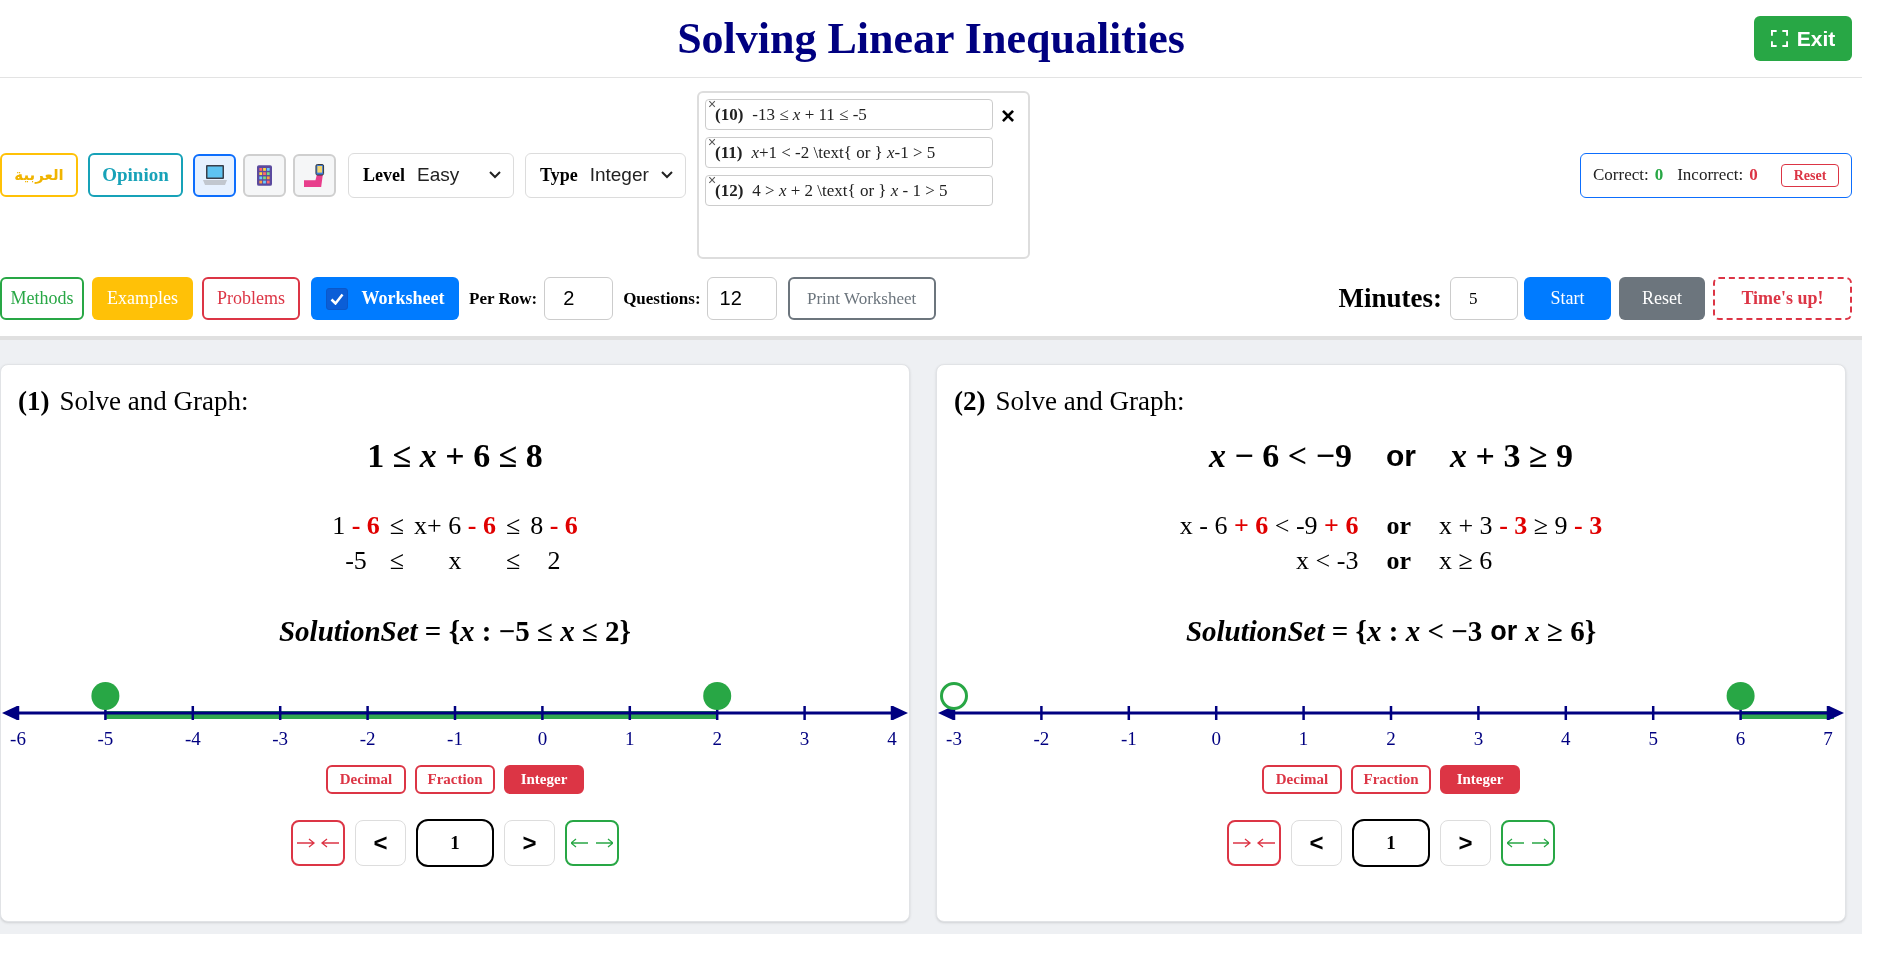  I want to click on start-button: Start, so click(1567, 298).